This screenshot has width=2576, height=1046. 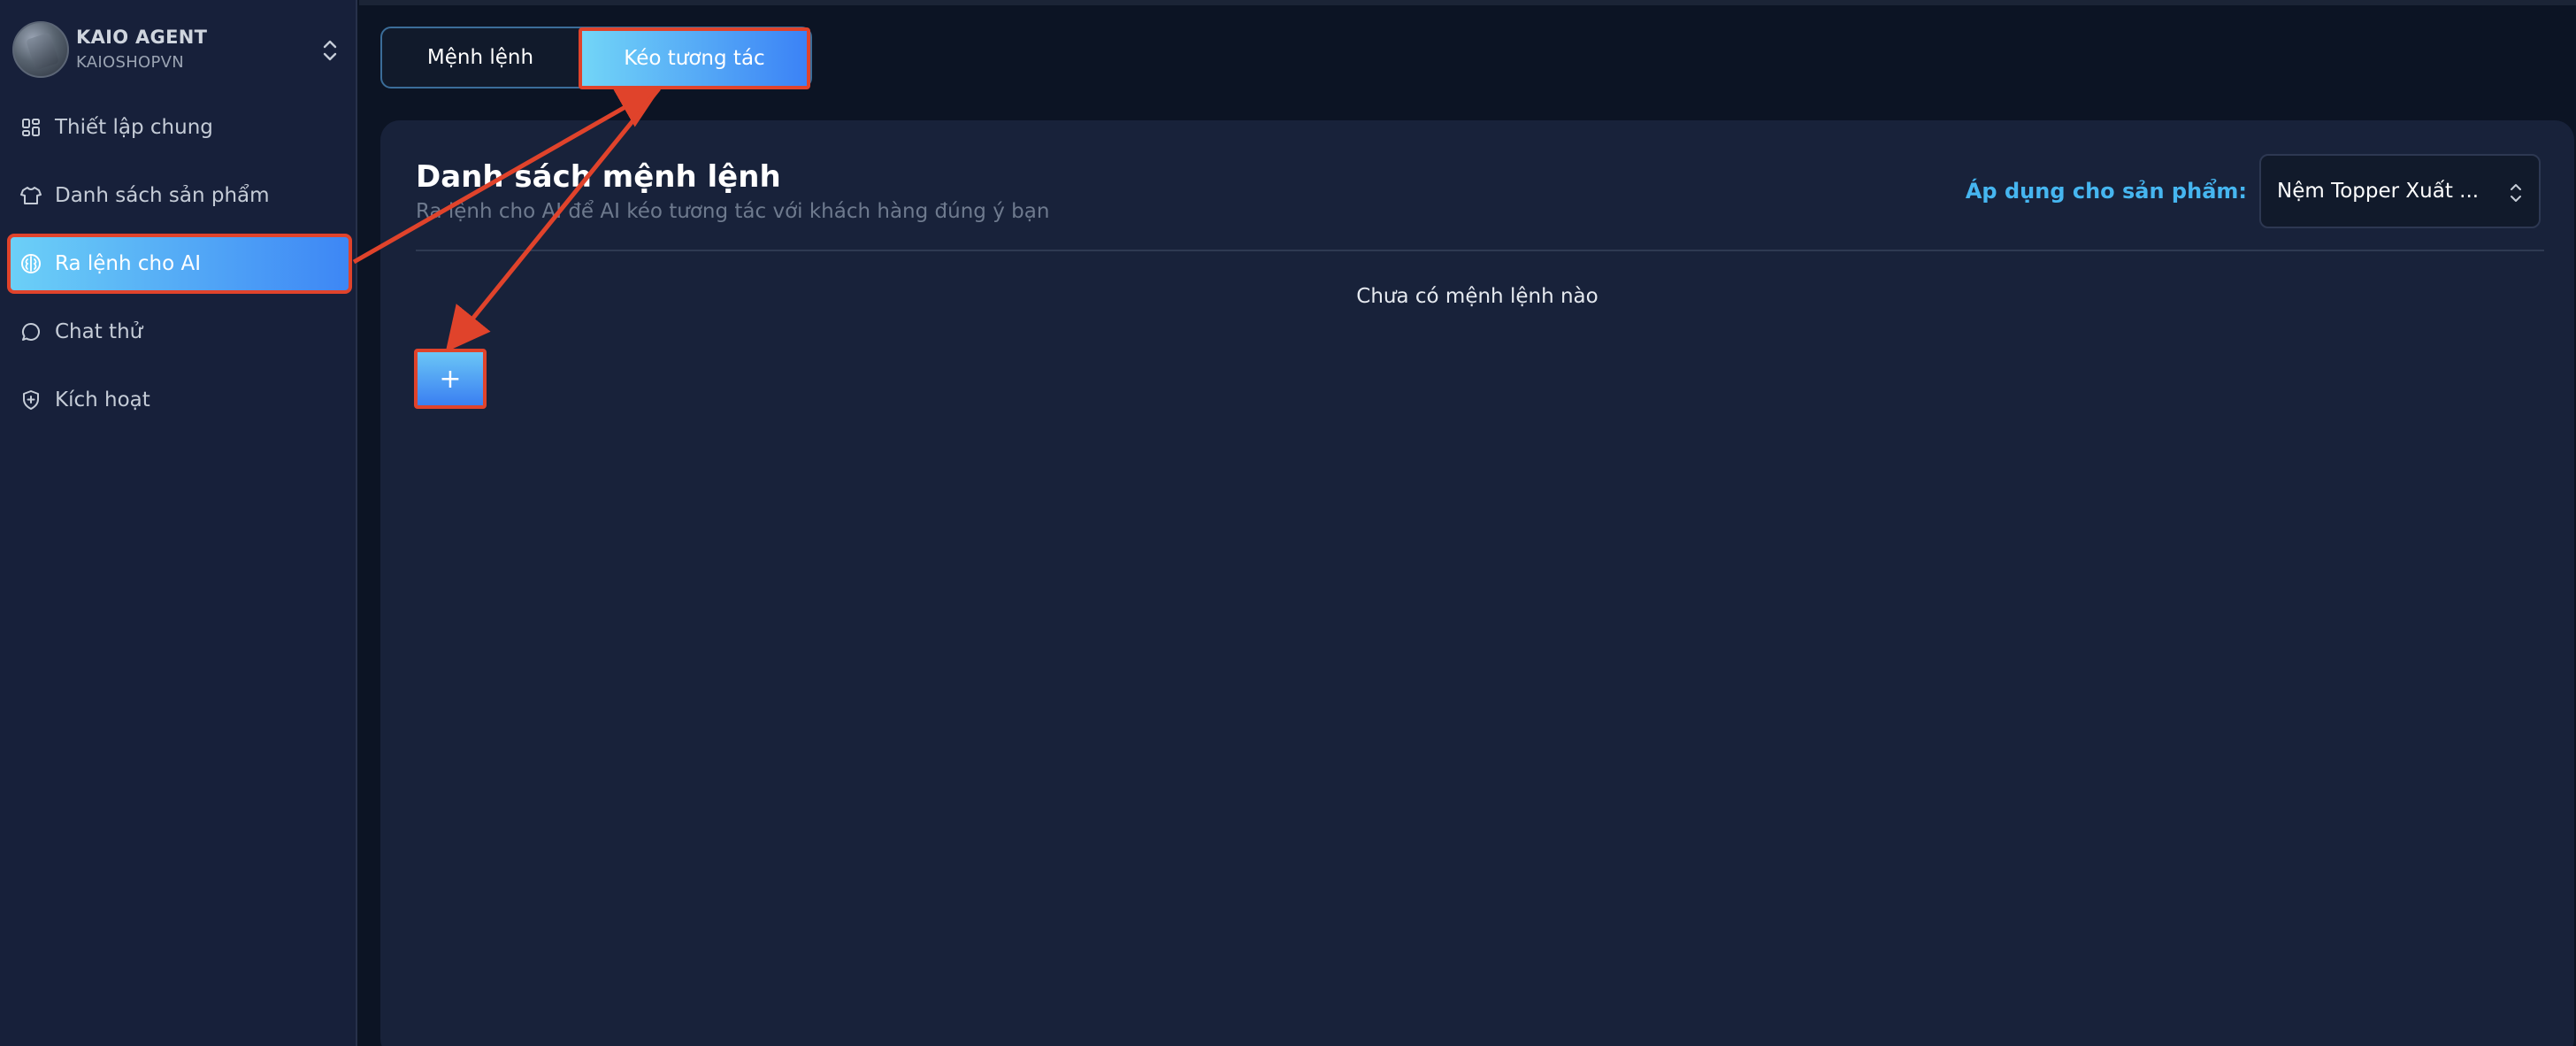 I want to click on workspace-name: KAIO AGENT, so click(x=142, y=37).